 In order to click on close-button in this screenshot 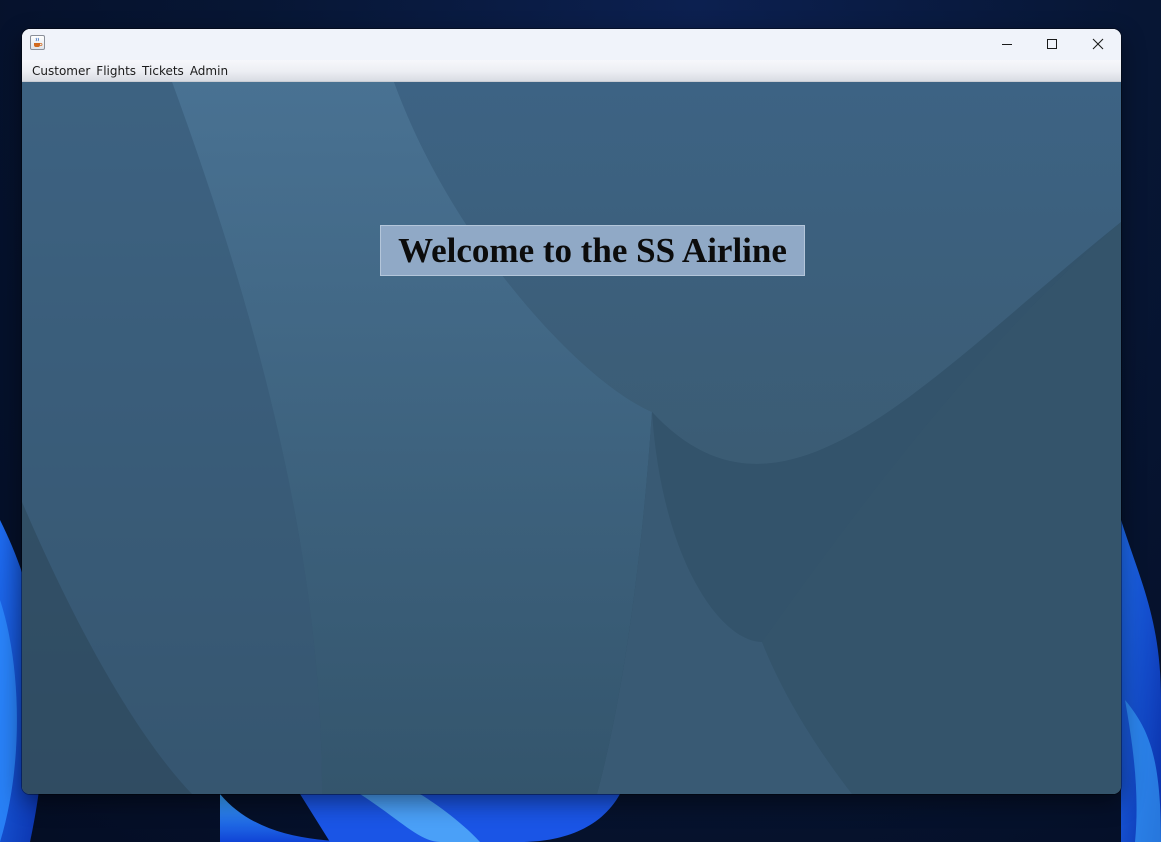, I will do `click(1098, 43)`.